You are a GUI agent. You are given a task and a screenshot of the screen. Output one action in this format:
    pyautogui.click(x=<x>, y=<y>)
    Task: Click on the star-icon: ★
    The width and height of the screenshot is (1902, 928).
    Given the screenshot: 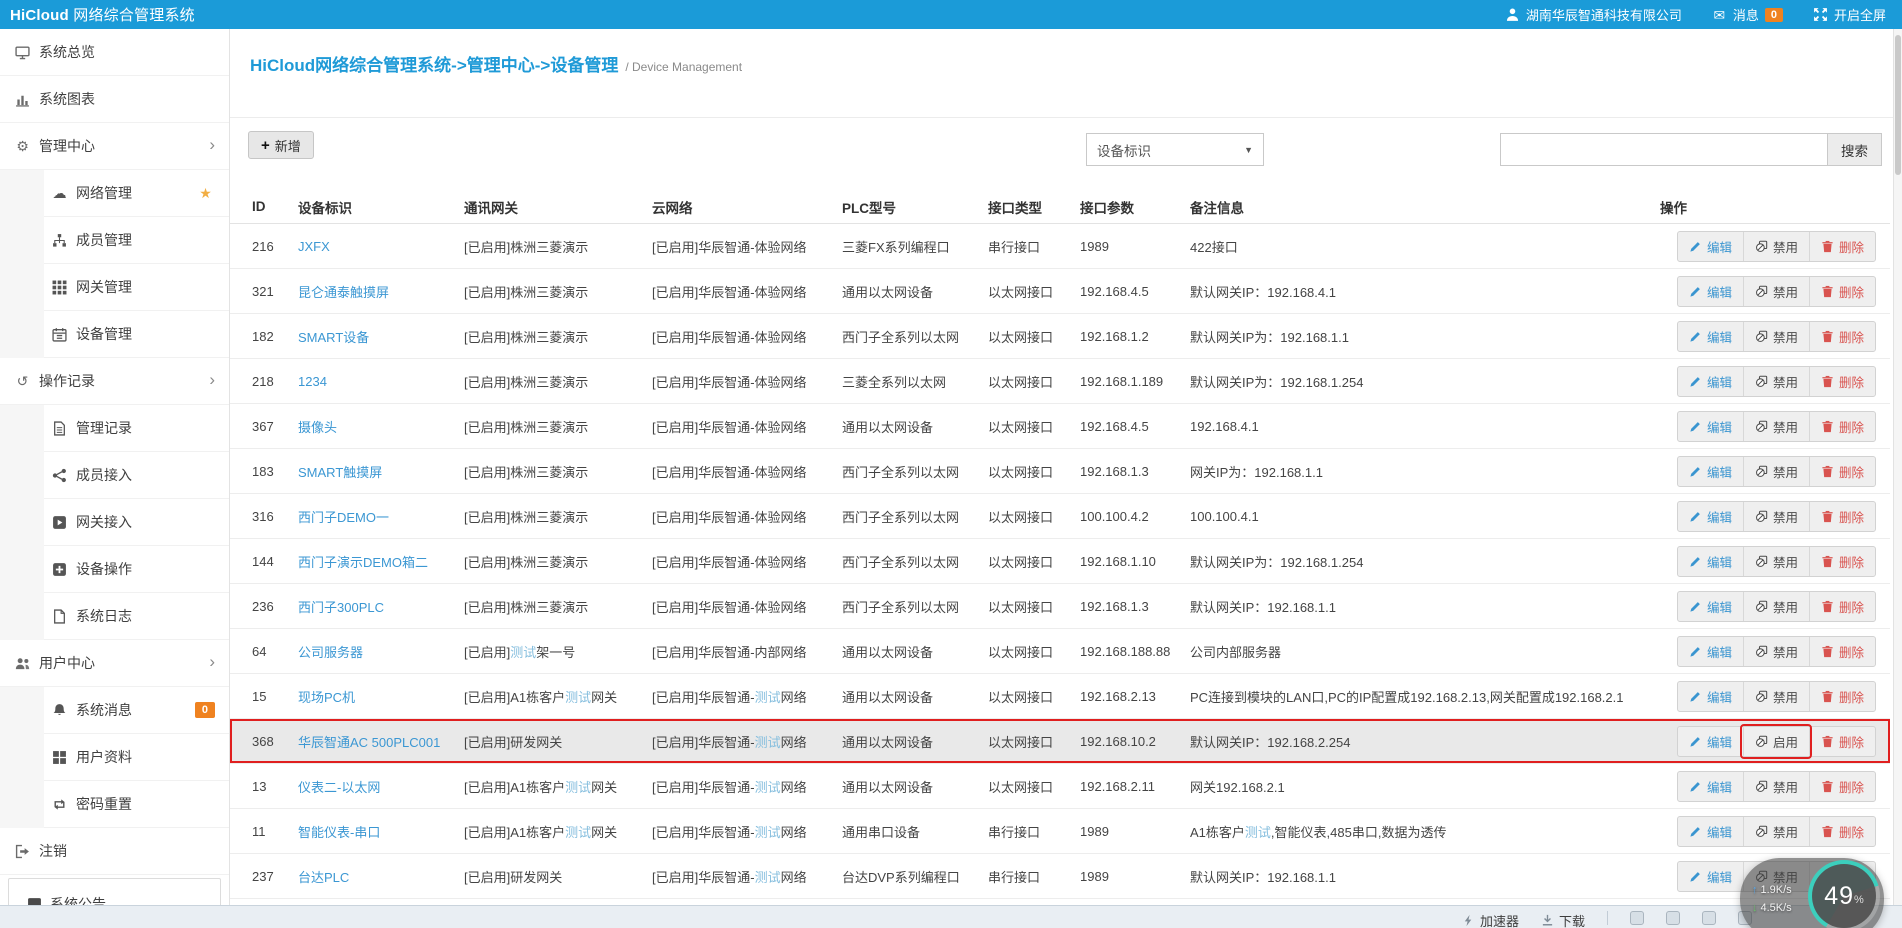 What is the action you would take?
    pyautogui.click(x=205, y=193)
    